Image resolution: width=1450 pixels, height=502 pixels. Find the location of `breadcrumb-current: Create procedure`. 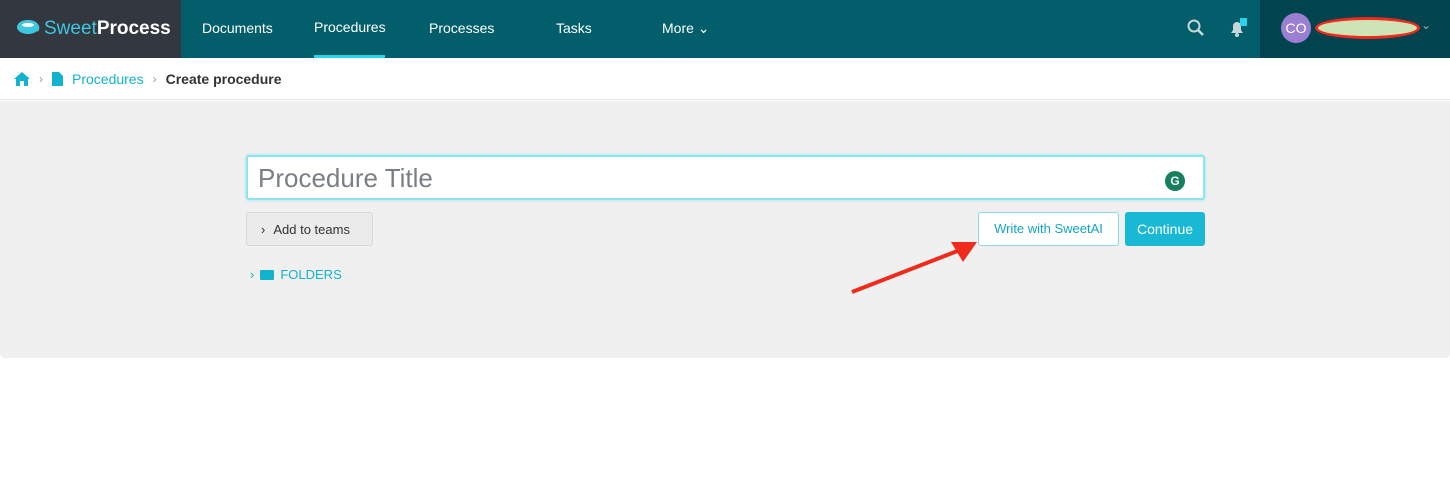

breadcrumb-current: Create procedure is located at coordinates (223, 78).